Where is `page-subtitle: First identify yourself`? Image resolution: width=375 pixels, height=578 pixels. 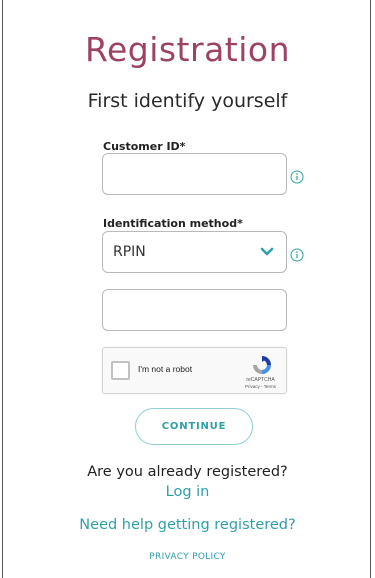 page-subtitle: First identify yourself is located at coordinates (187, 101).